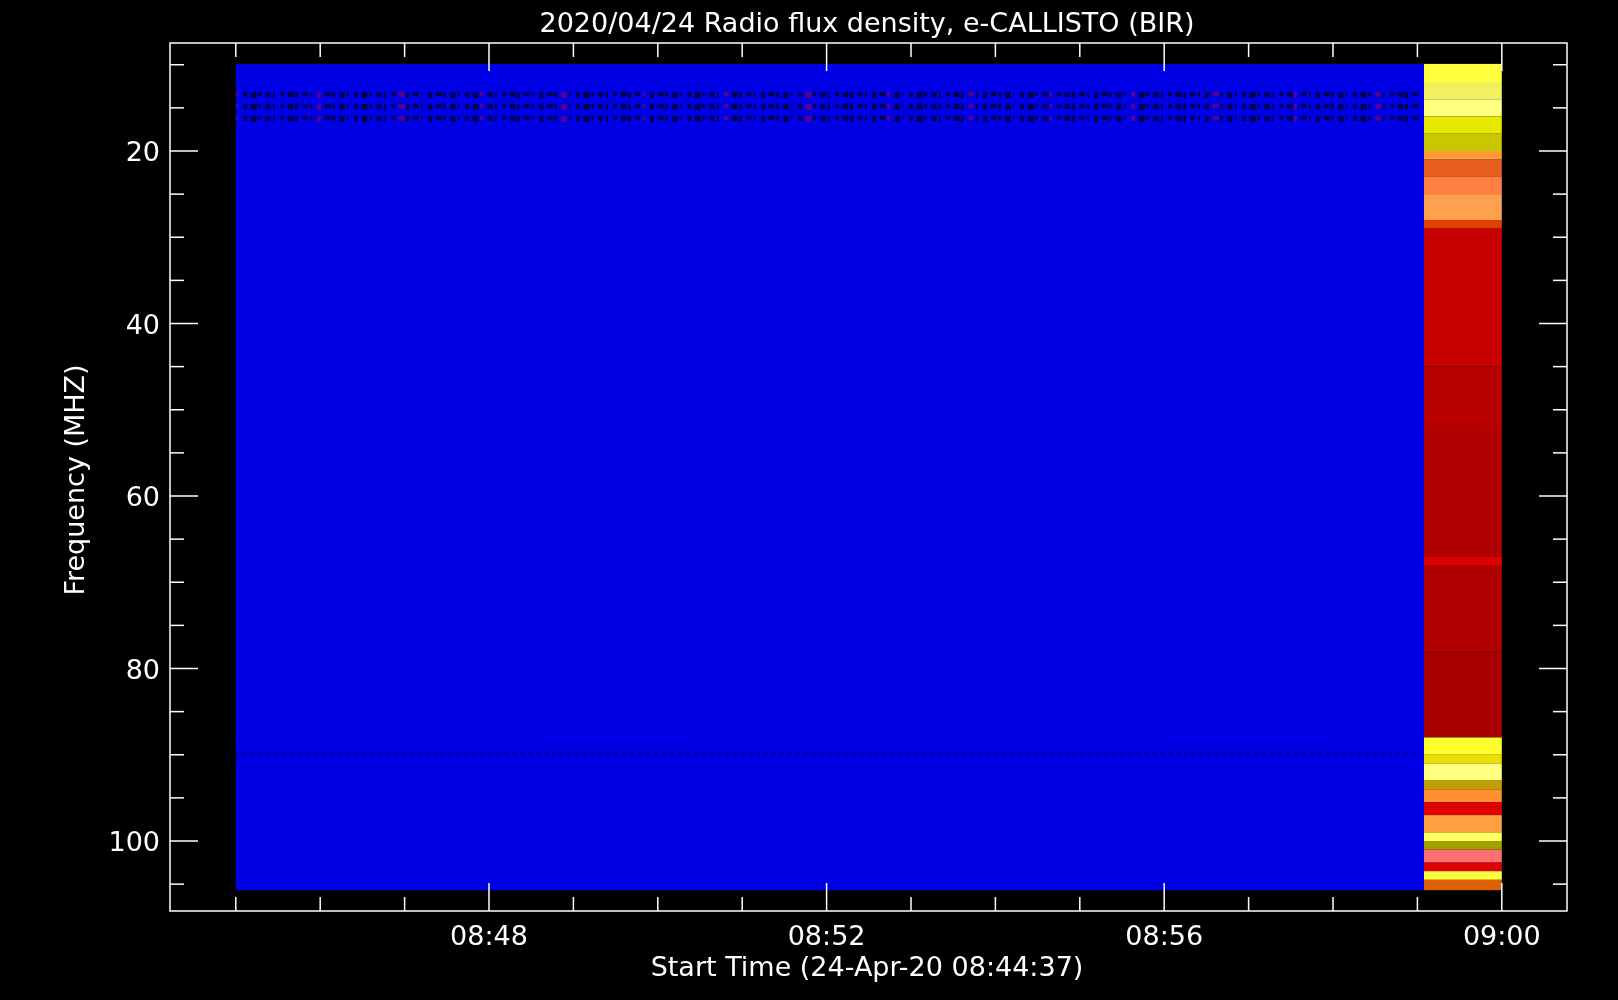 The height and width of the screenshot is (1000, 1618). What do you see at coordinates (142, 669) in the screenshot?
I see `y-tick-label: 80` at bounding box center [142, 669].